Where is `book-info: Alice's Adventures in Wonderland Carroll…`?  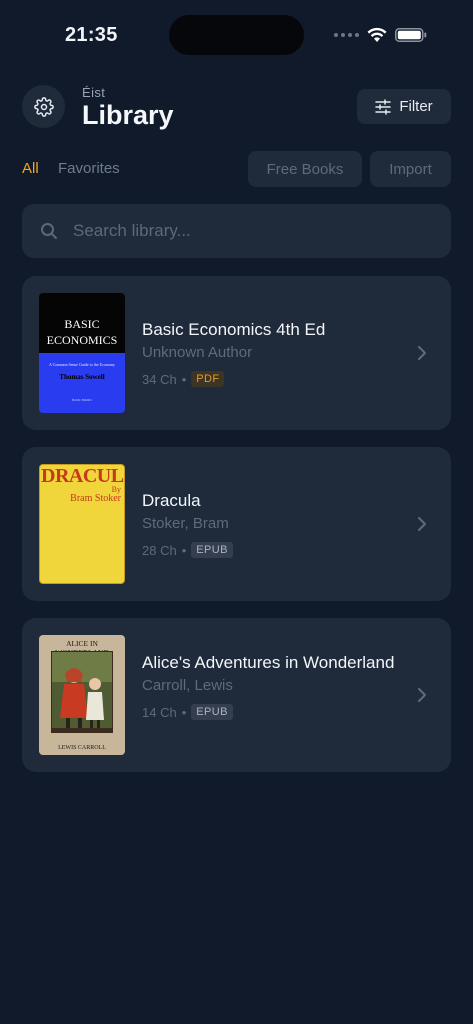 book-info: Alice's Adventures in Wonderland Carroll… is located at coordinates (274, 686).